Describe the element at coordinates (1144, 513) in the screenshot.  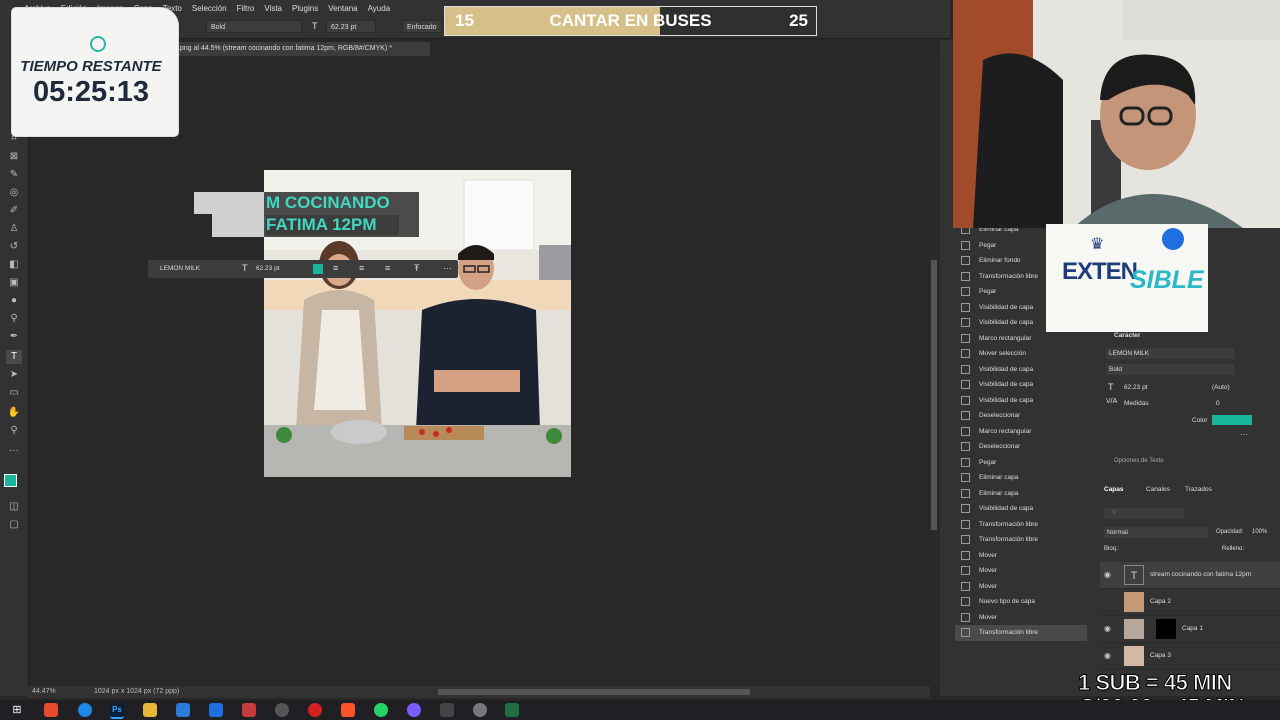
I see `layer-filter-input: ⚲` at that location.